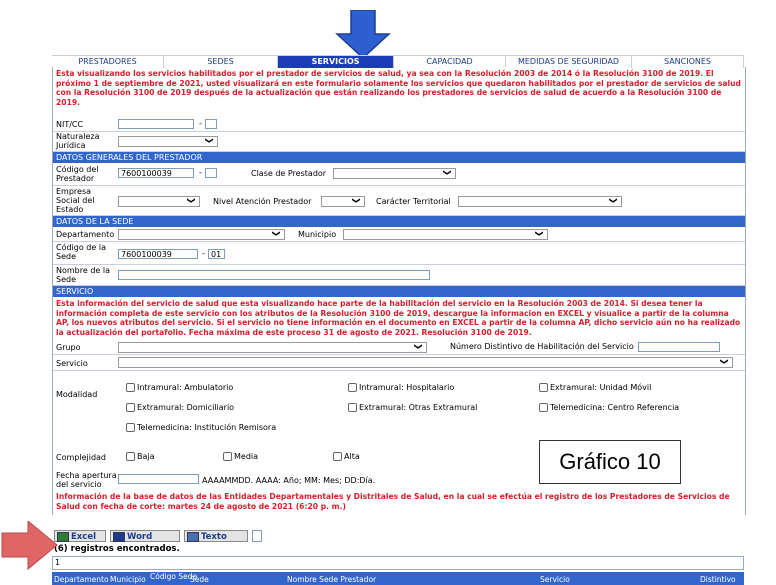 The width and height of the screenshot is (776, 585). Describe the element at coordinates (185, 387) in the screenshot. I see `label-intramural-ambulatorio: Intramural: Ambulatorio` at that location.